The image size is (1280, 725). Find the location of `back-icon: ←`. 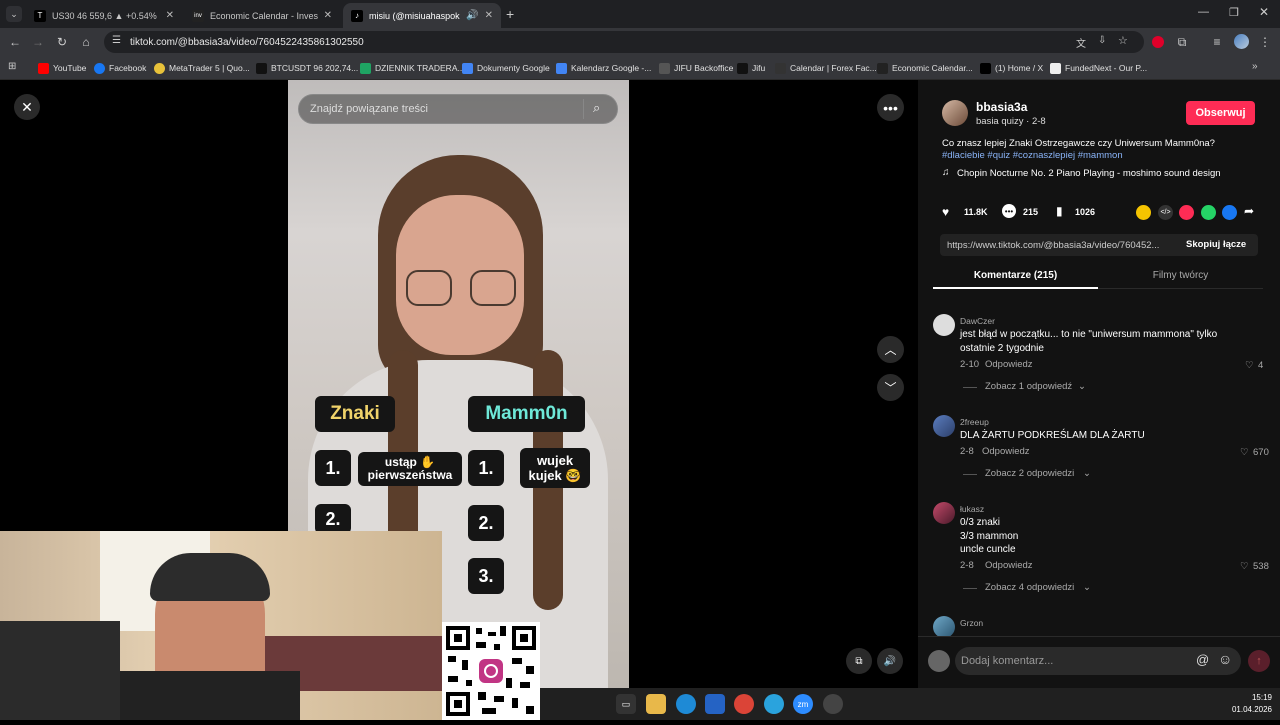

back-icon: ← is located at coordinates (15, 42).